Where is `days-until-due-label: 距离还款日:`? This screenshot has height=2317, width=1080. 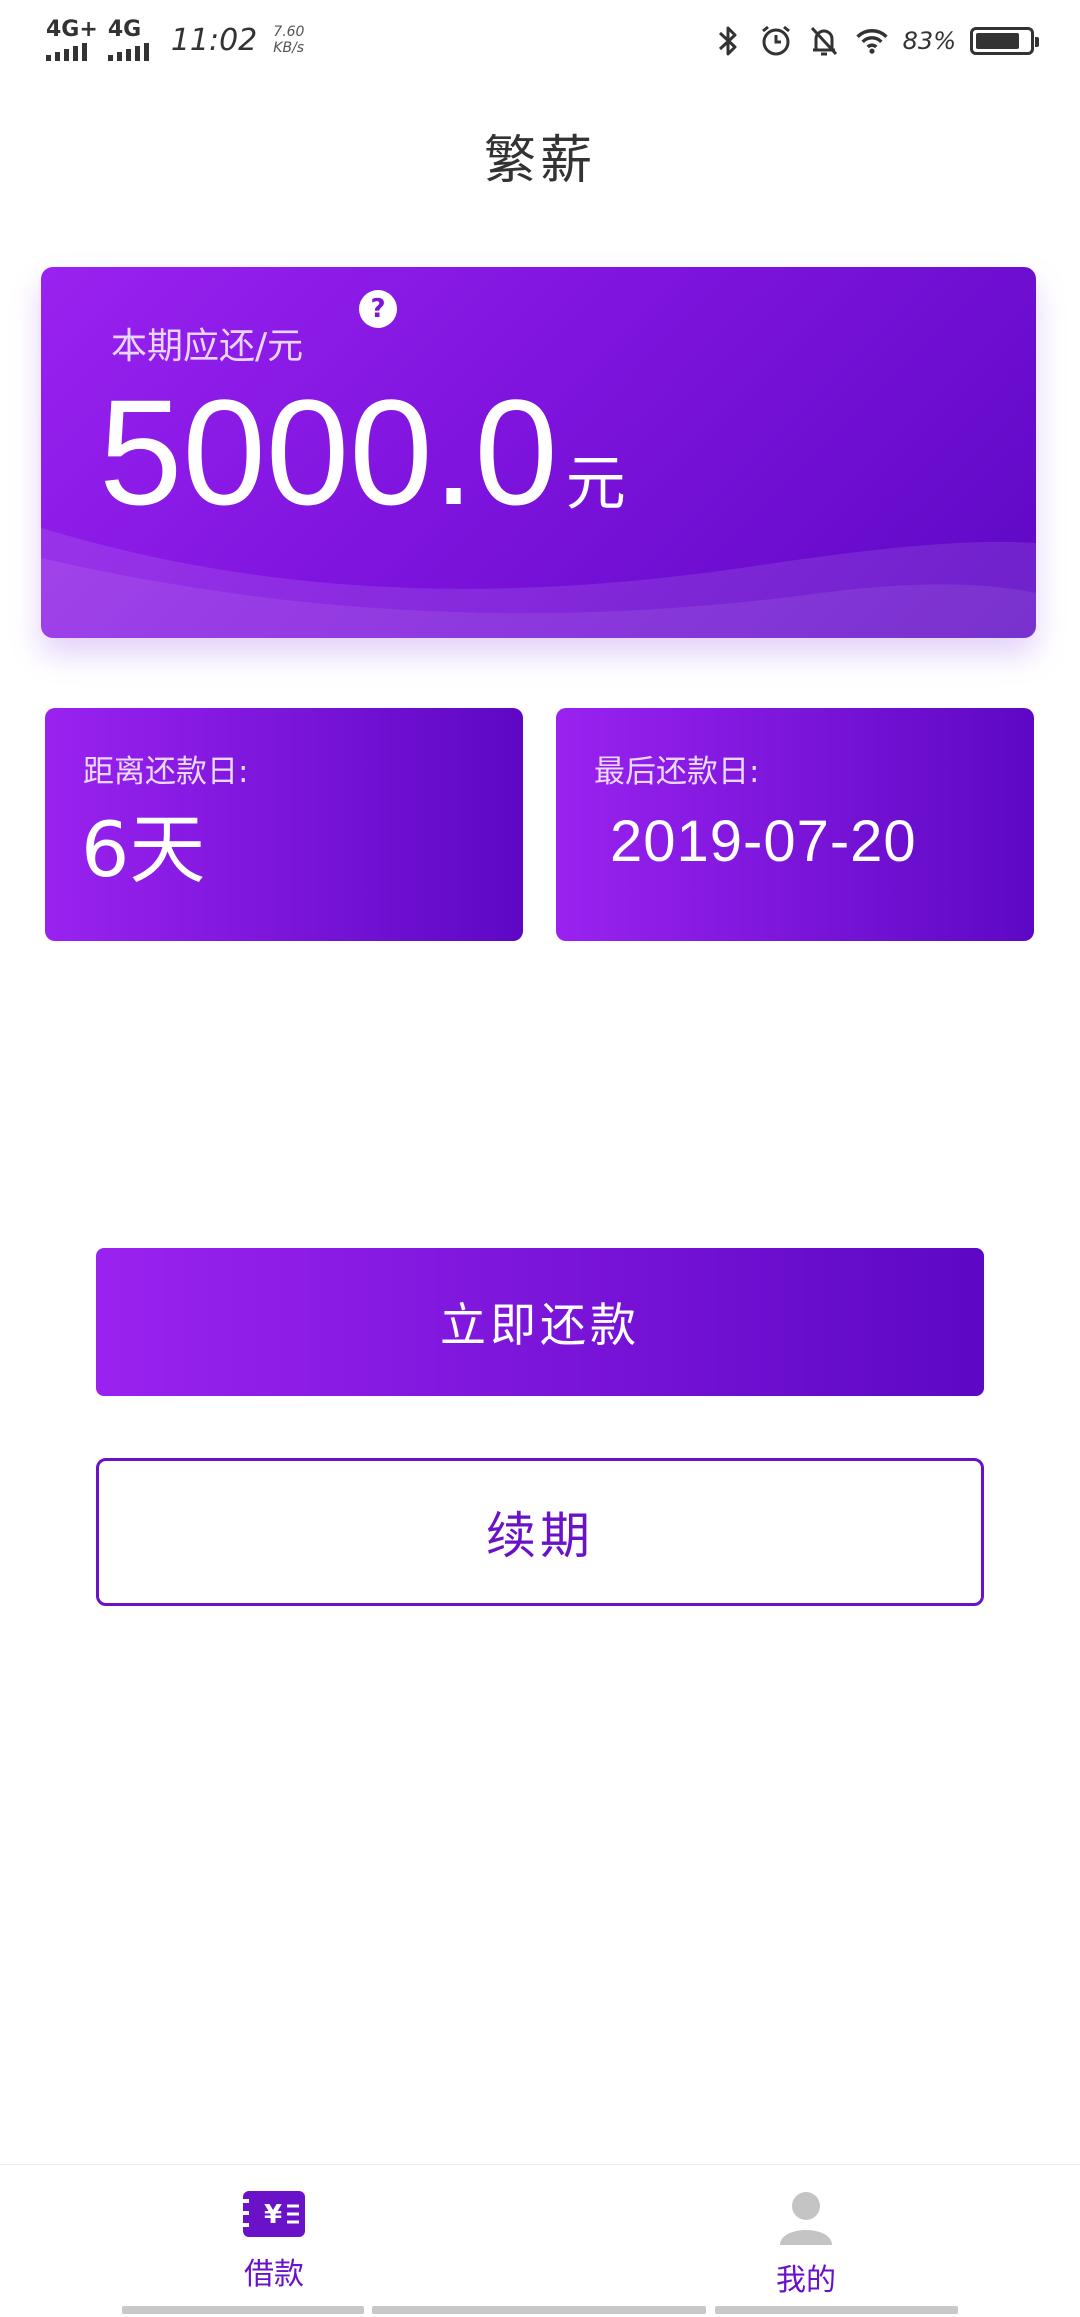 days-until-due-label: 距离还款日: is located at coordinates (166, 772).